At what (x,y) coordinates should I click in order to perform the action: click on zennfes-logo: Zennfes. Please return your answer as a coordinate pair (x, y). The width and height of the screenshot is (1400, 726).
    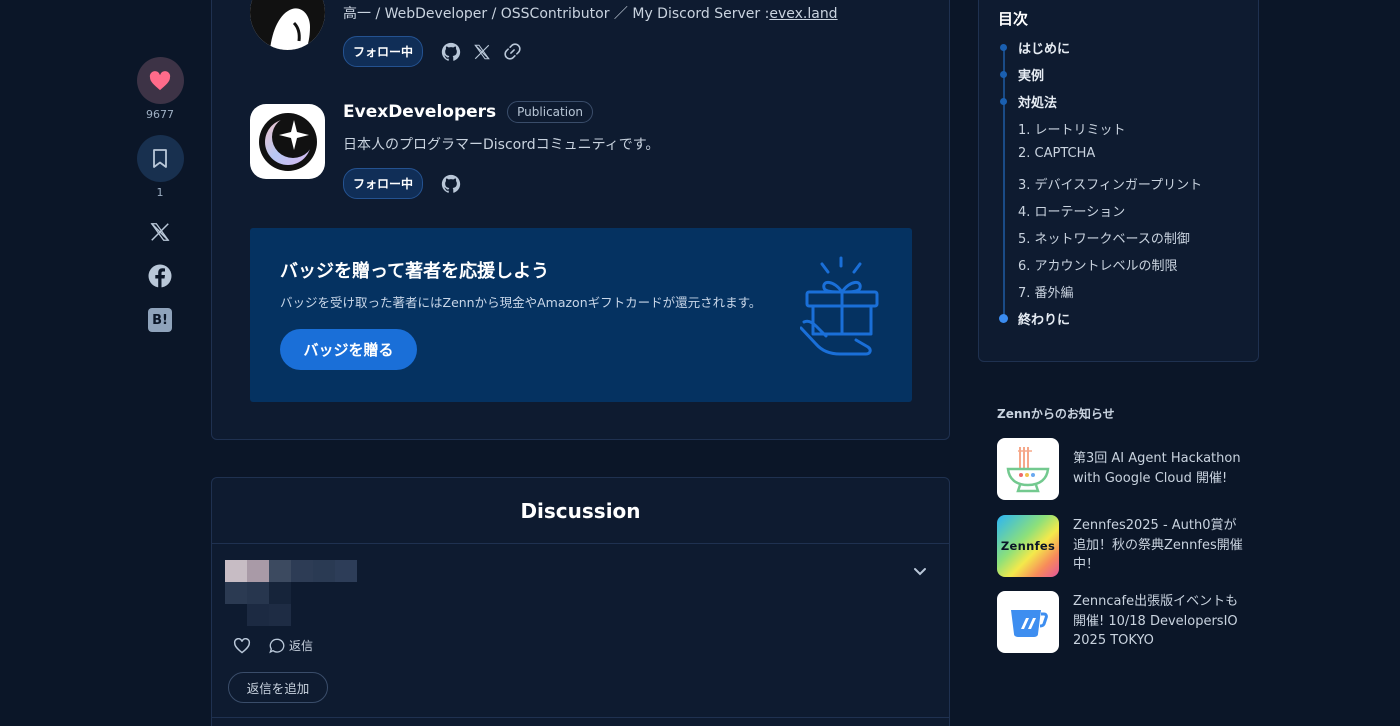
    Looking at the image, I should click on (1028, 546).